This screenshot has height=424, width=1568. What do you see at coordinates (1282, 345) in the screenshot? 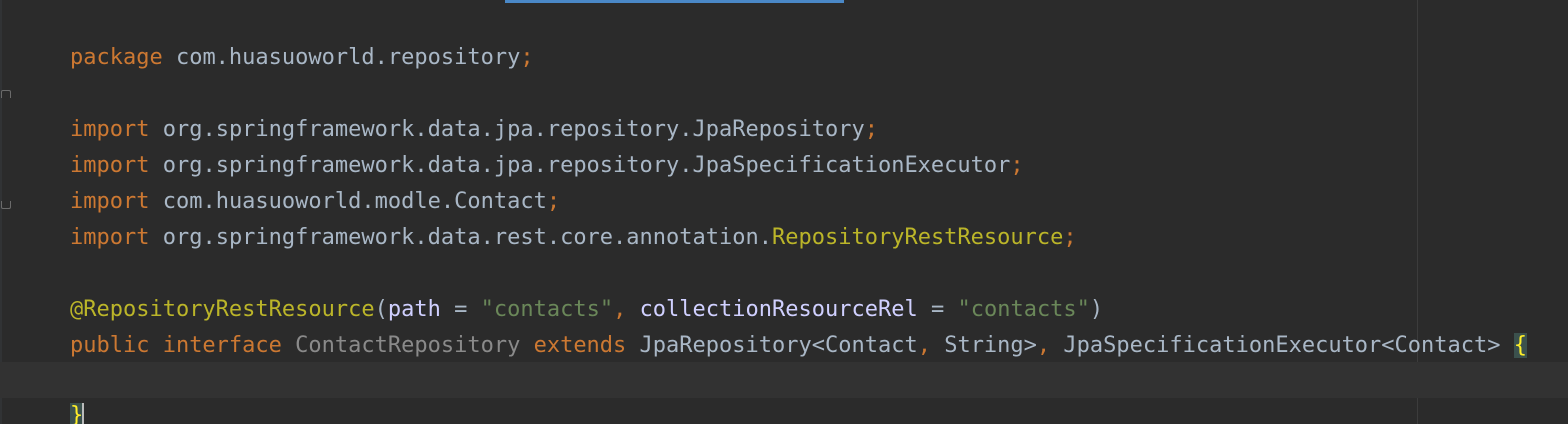
I see `type-jpaspecificationexecutor: JpaSpecificationExecutor<Contact>` at bounding box center [1282, 345].